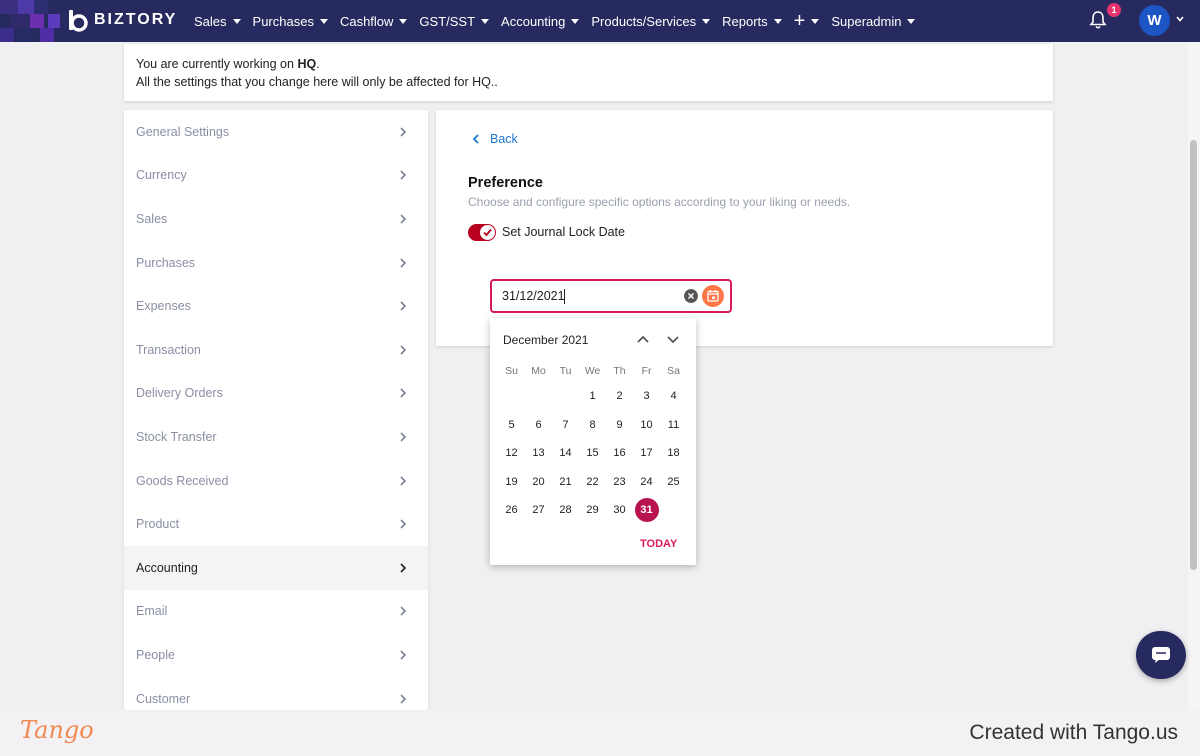  What do you see at coordinates (807, 21) in the screenshot?
I see `nav-quick-add: +` at bounding box center [807, 21].